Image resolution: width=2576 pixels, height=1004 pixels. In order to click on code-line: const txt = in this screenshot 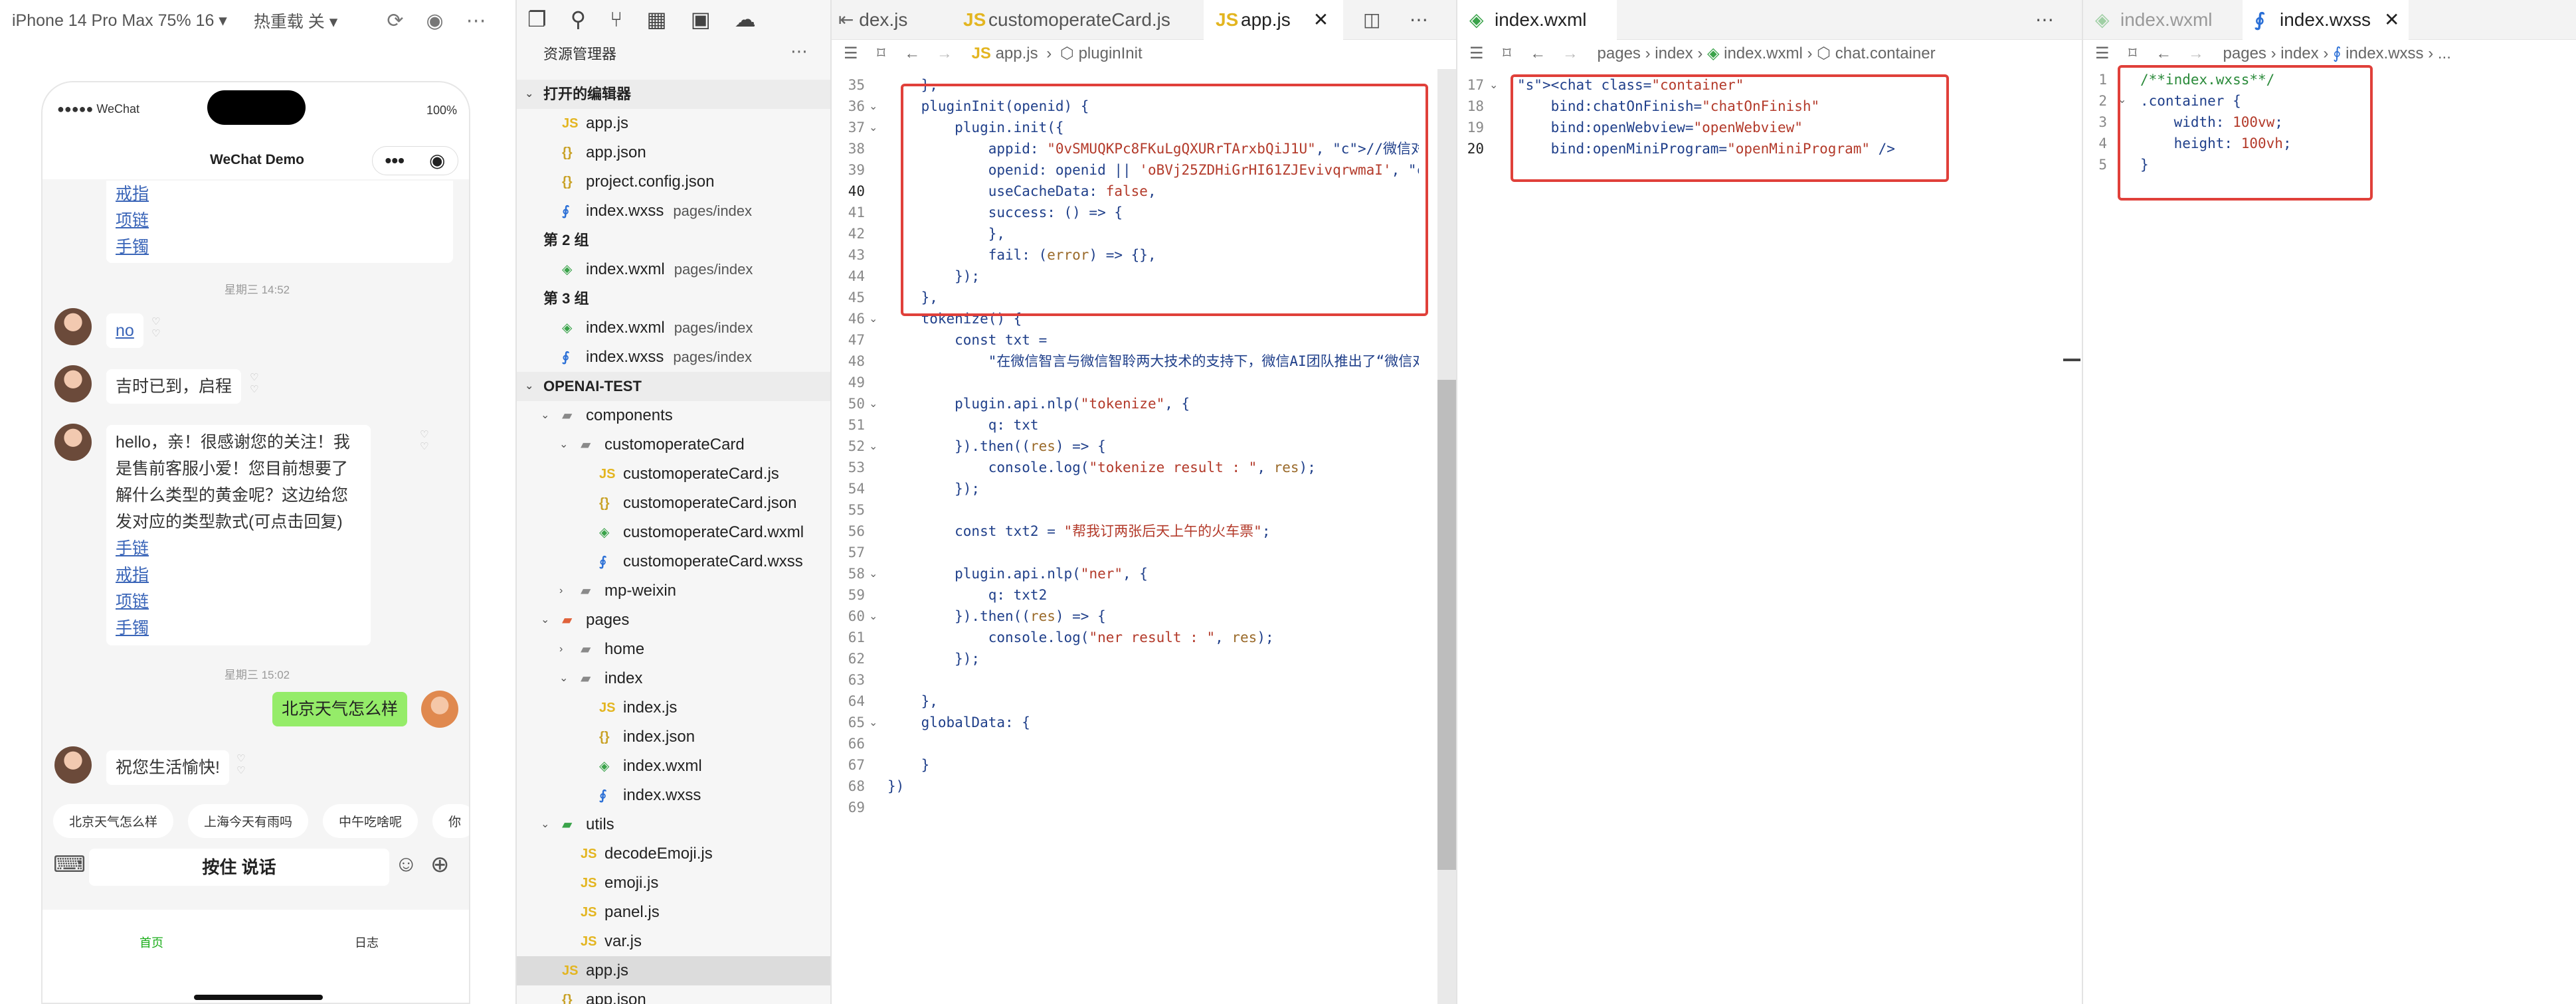, I will do `click(1153, 340)`.